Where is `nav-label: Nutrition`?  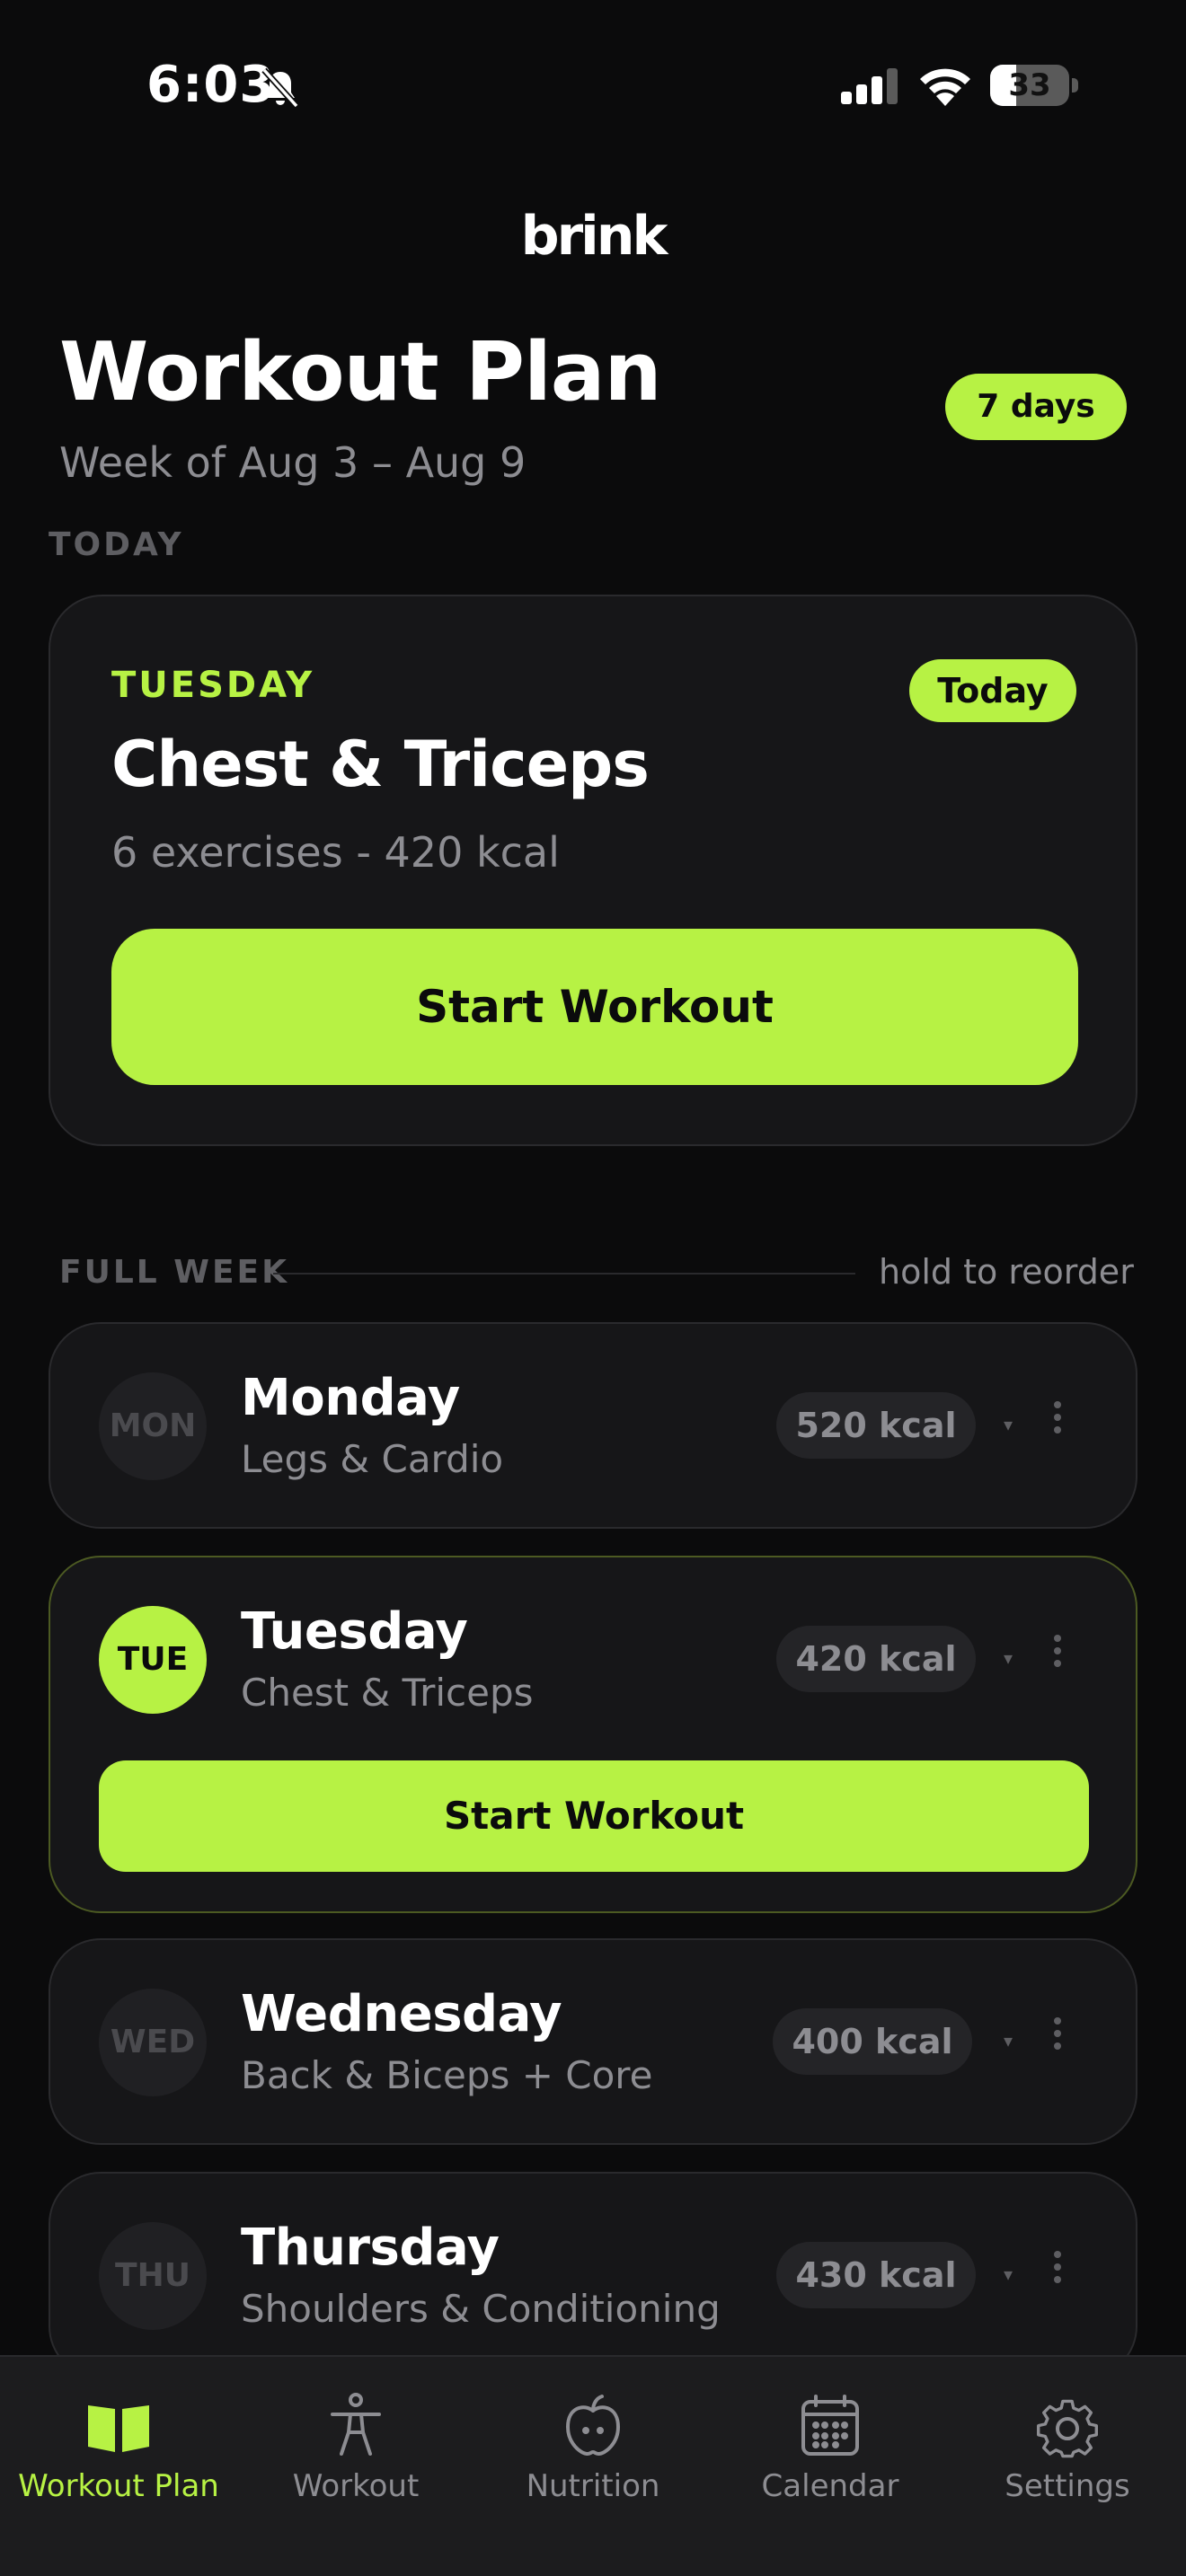
nav-label: Nutrition is located at coordinates (593, 2486).